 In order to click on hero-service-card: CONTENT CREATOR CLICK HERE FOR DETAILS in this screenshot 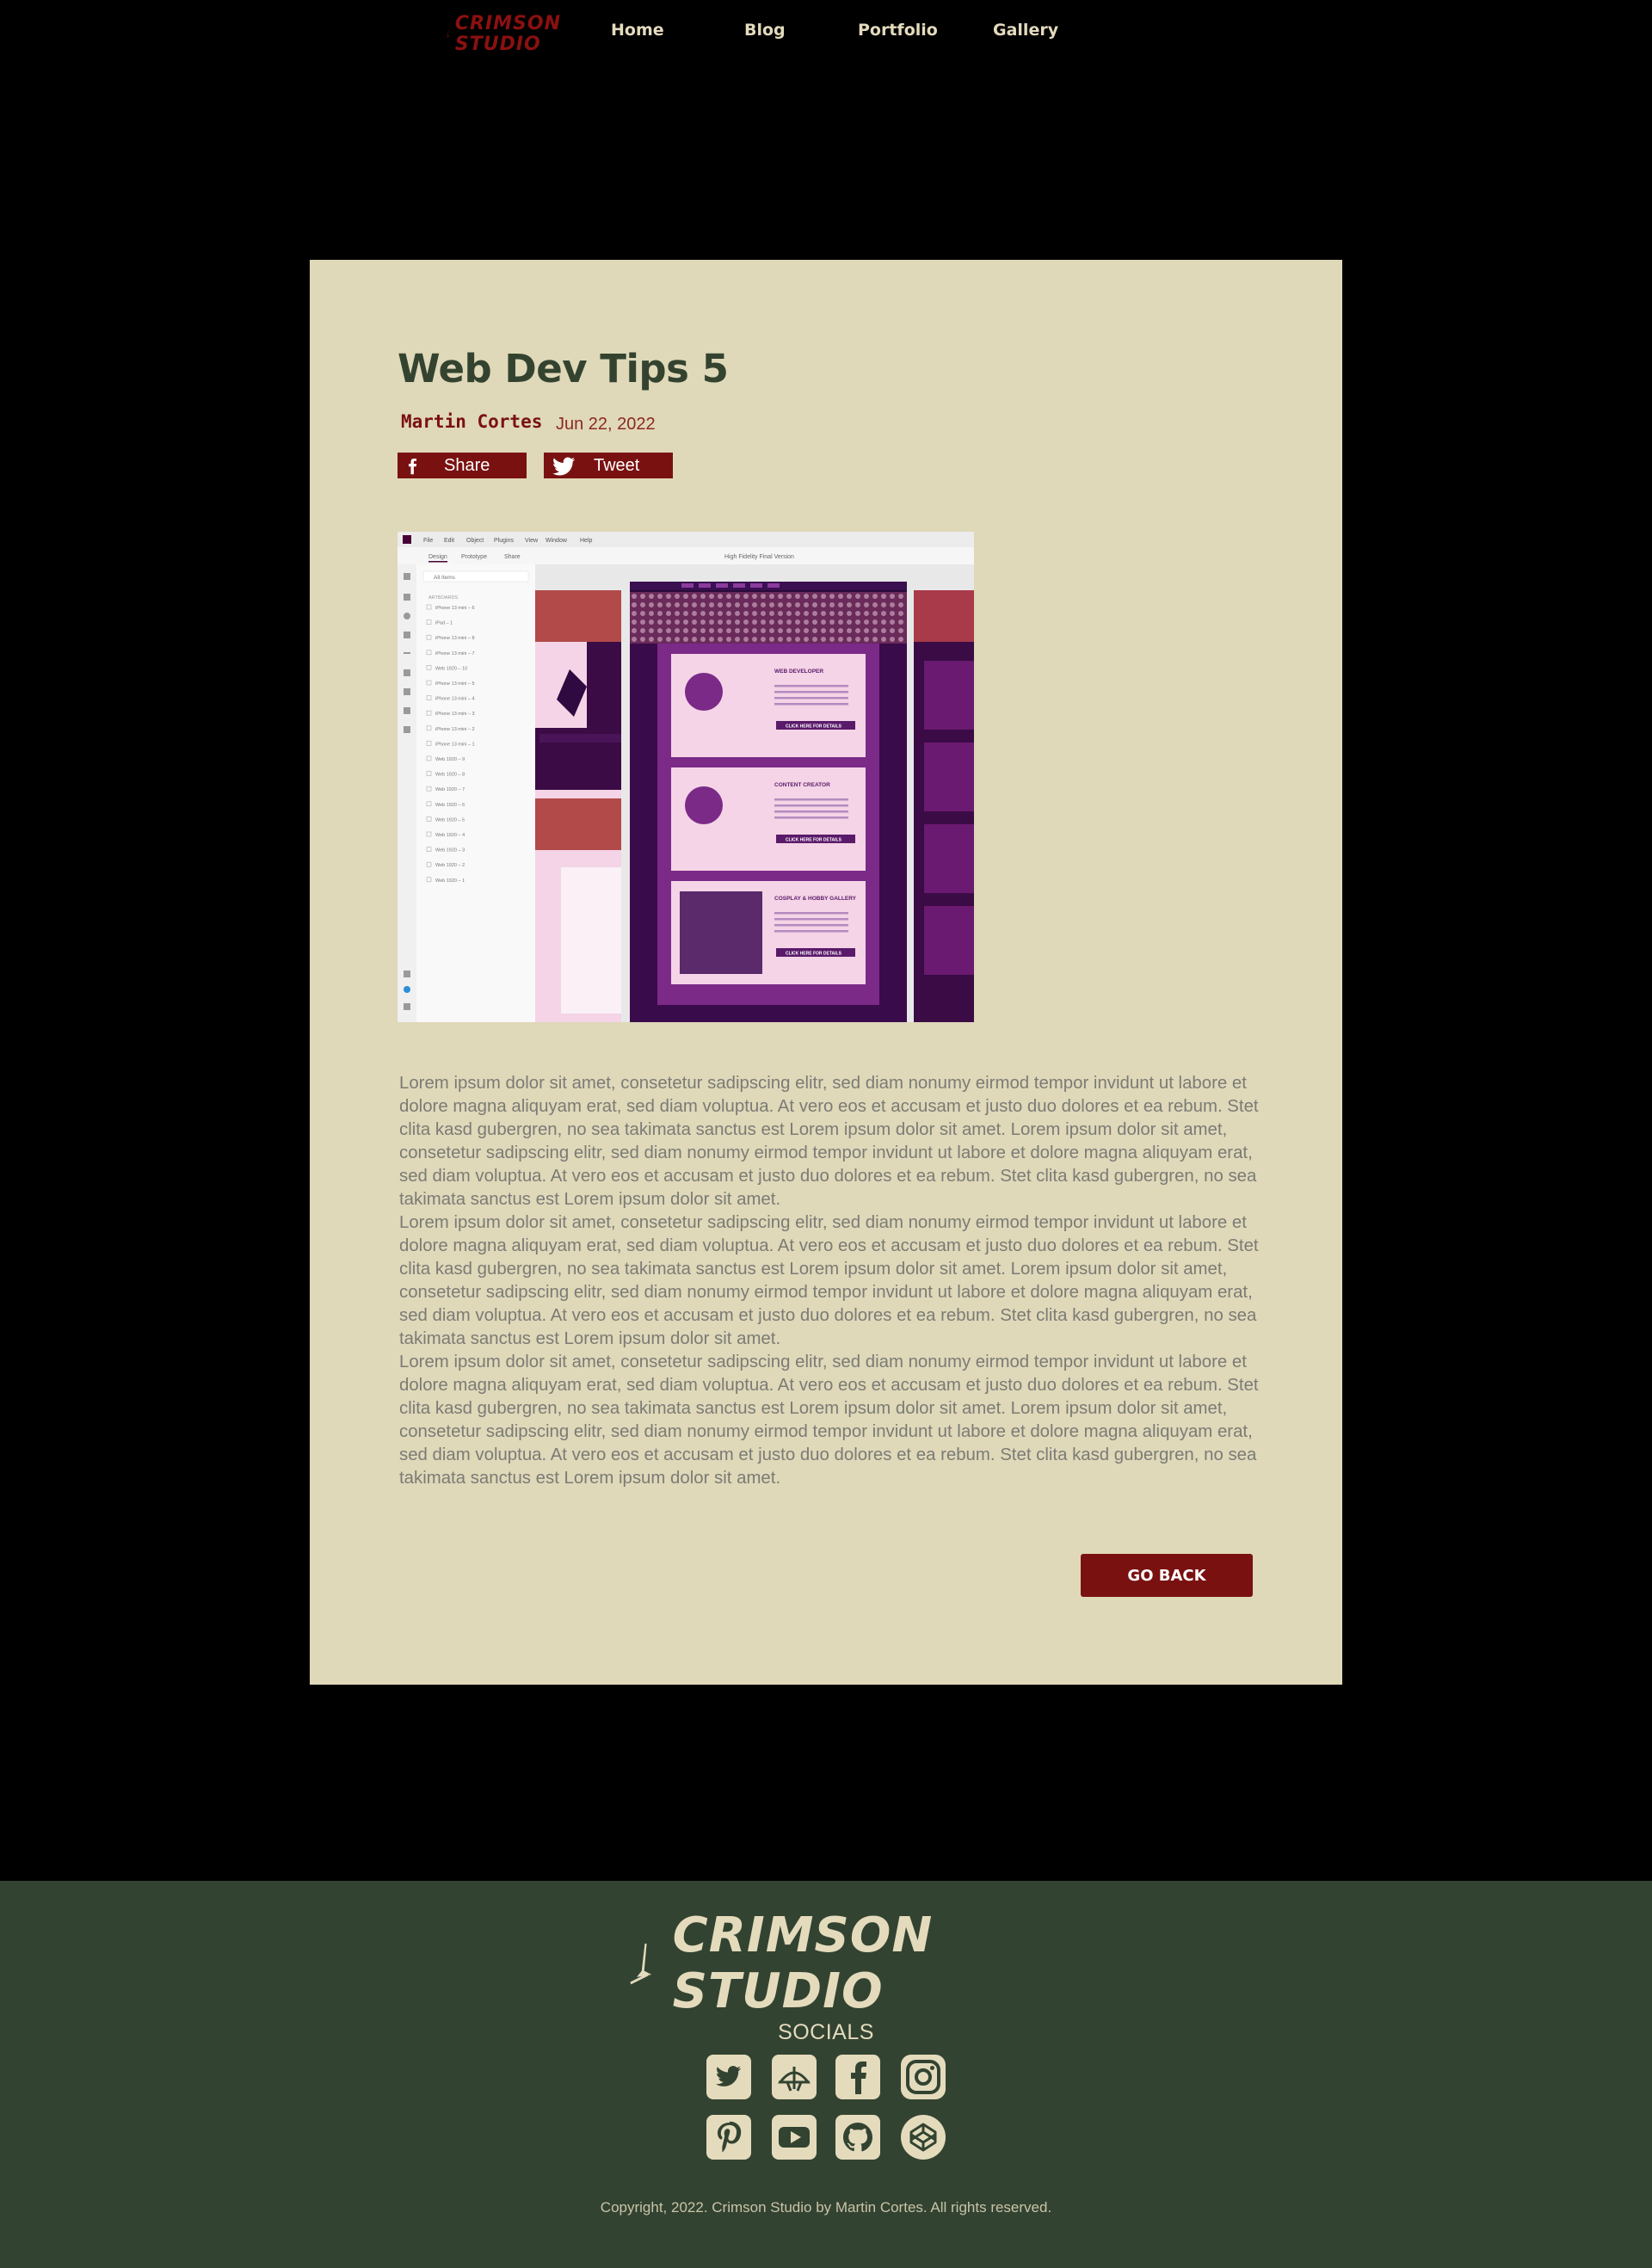, I will do `click(768, 819)`.